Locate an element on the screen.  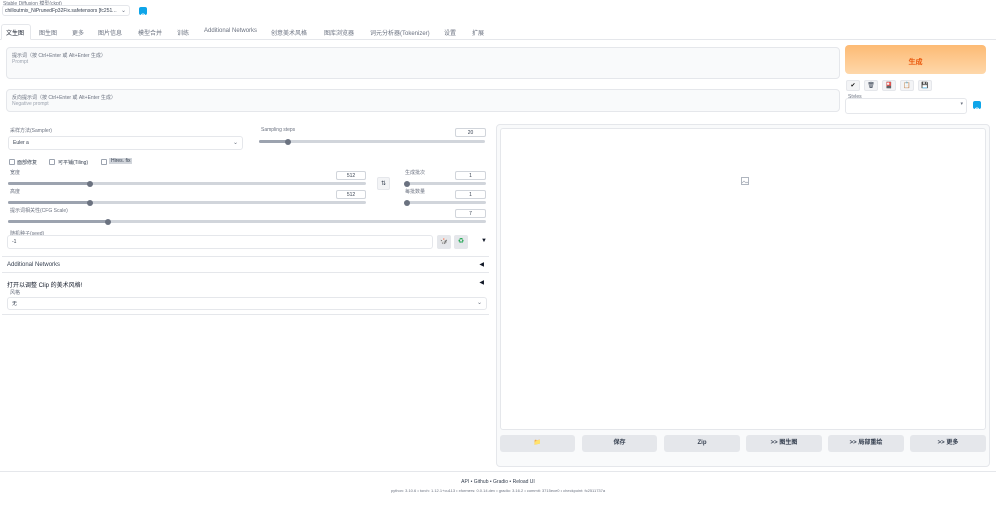
send-to-img2img-button: >> 图生图 is located at coordinates (784, 443).